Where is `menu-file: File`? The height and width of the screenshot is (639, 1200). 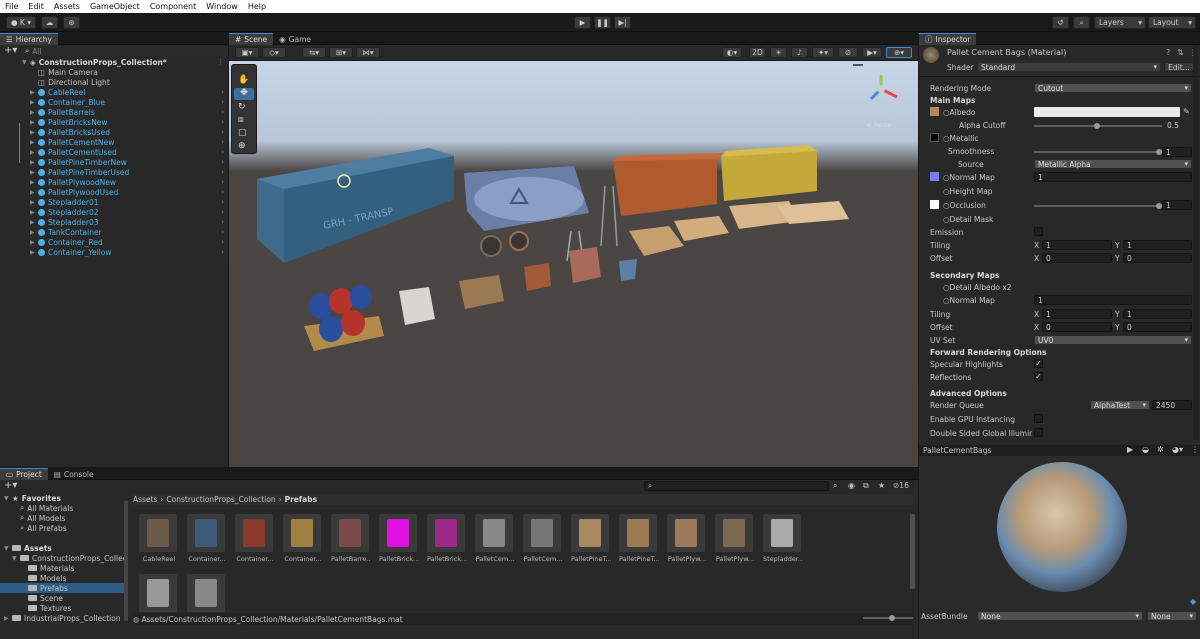 menu-file: File is located at coordinates (11, 6).